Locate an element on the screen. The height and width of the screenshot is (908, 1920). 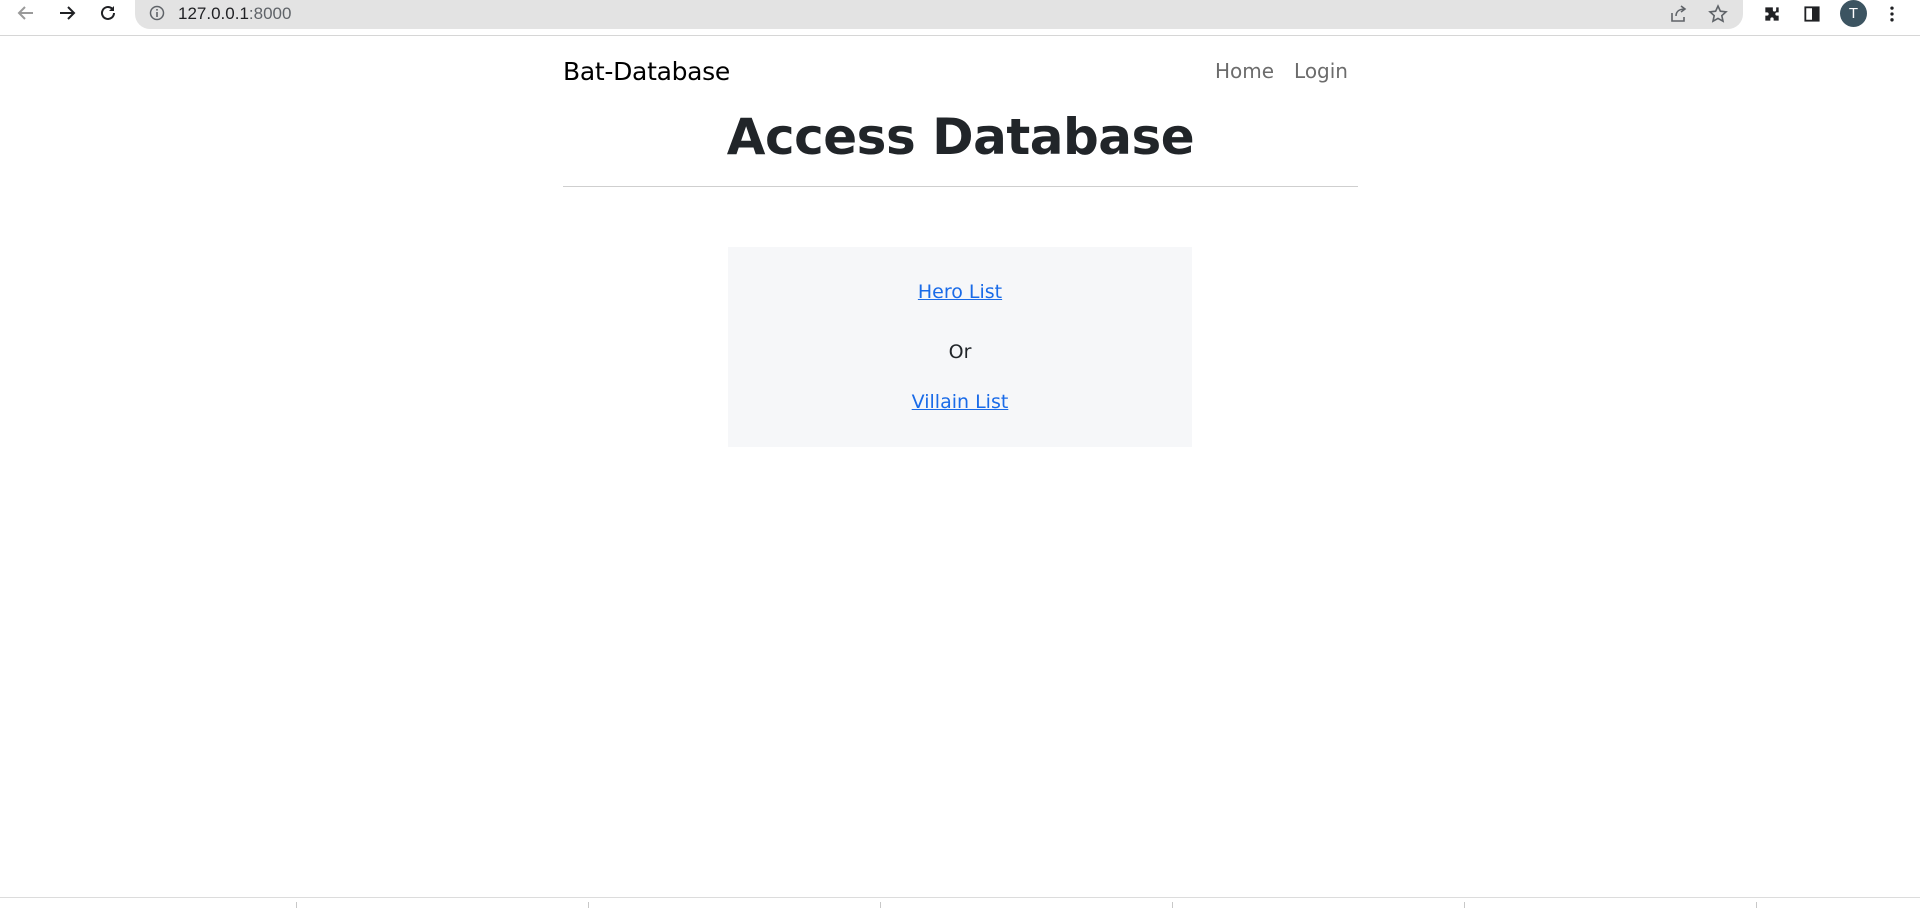
page-title: Access Database is located at coordinates (960, 137).